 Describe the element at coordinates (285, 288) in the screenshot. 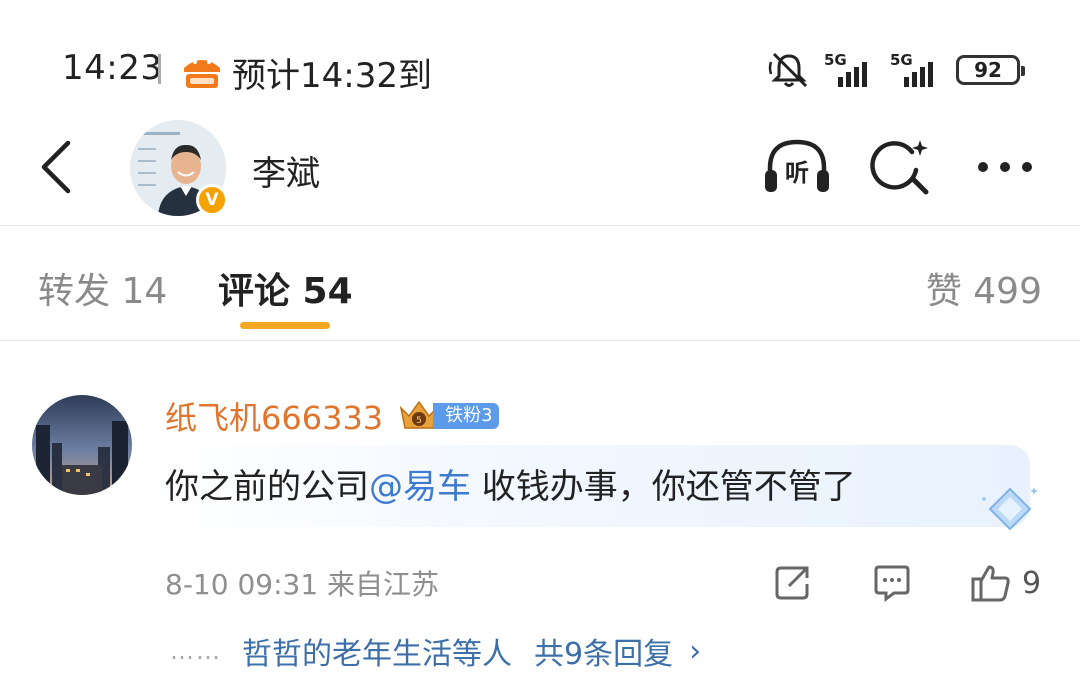

I see `tab-comment: 评论 54` at that location.